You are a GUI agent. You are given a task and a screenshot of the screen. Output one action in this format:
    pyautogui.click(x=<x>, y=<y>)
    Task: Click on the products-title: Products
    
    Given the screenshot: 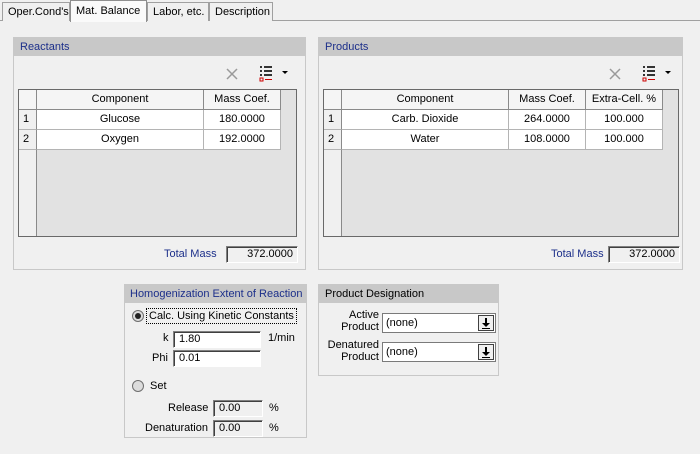 What is the action you would take?
    pyautogui.click(x=500, y=47)
    